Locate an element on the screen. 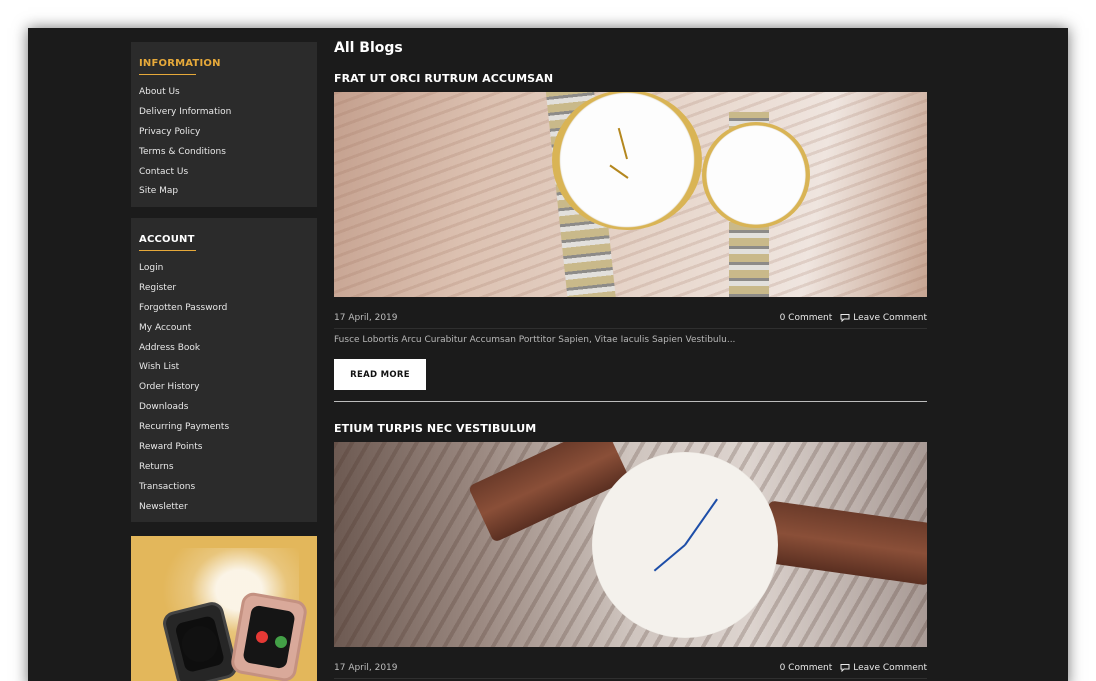 The image size is (1096, 681). small-watch-face is located at coordinates (756, 175).